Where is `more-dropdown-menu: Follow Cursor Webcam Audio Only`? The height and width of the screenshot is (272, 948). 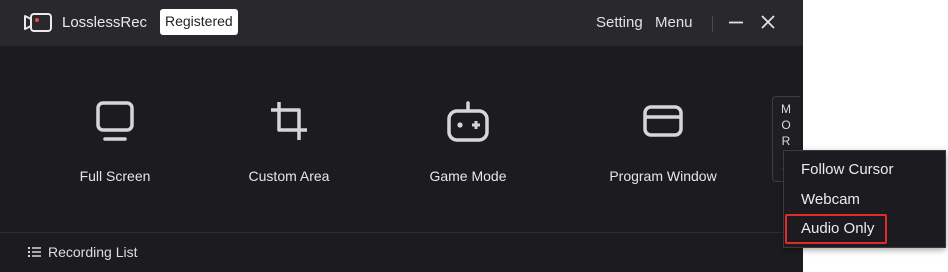 more-dropdown-menu: Follow Cursor Webcam Audio Only is located at coordinates (864, 199).